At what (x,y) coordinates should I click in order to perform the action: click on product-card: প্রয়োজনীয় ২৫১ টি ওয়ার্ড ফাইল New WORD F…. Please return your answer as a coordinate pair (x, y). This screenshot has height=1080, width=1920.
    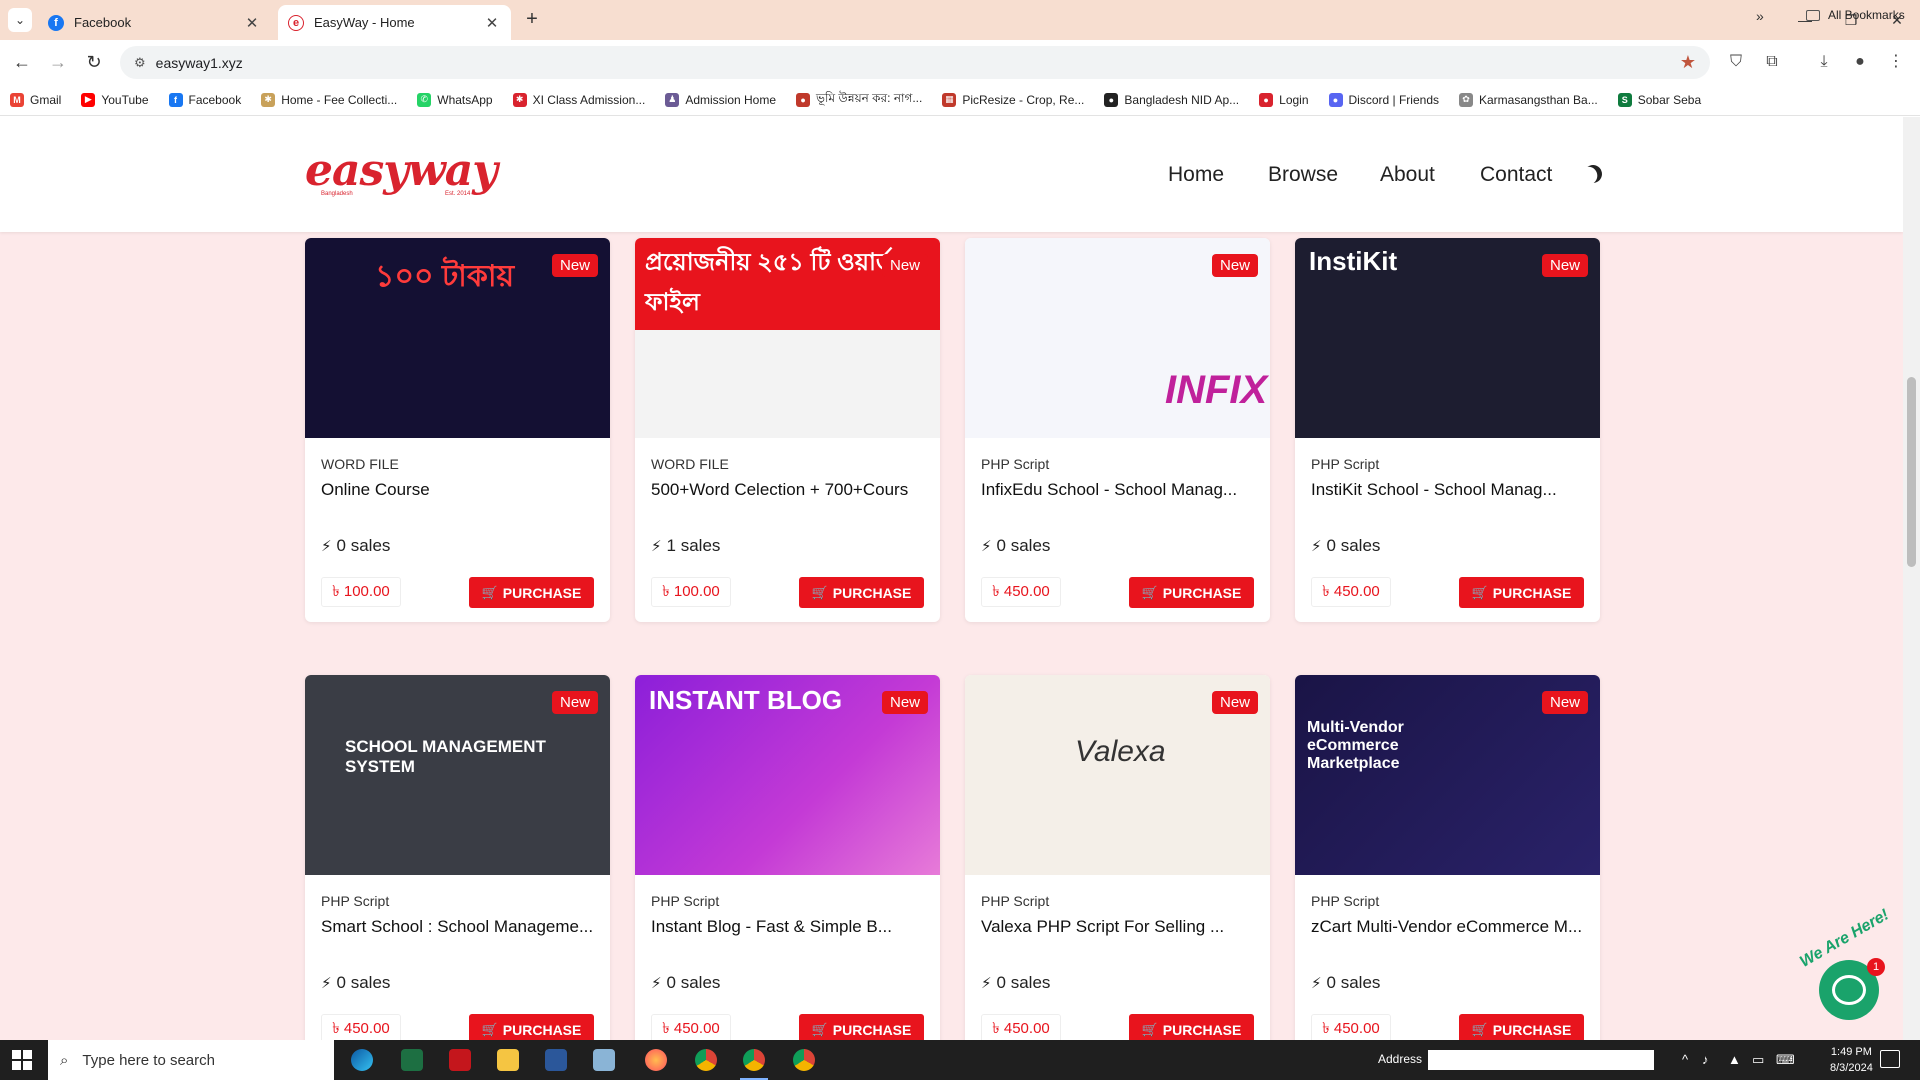
    Looking at the image, I should click on (787, 430).